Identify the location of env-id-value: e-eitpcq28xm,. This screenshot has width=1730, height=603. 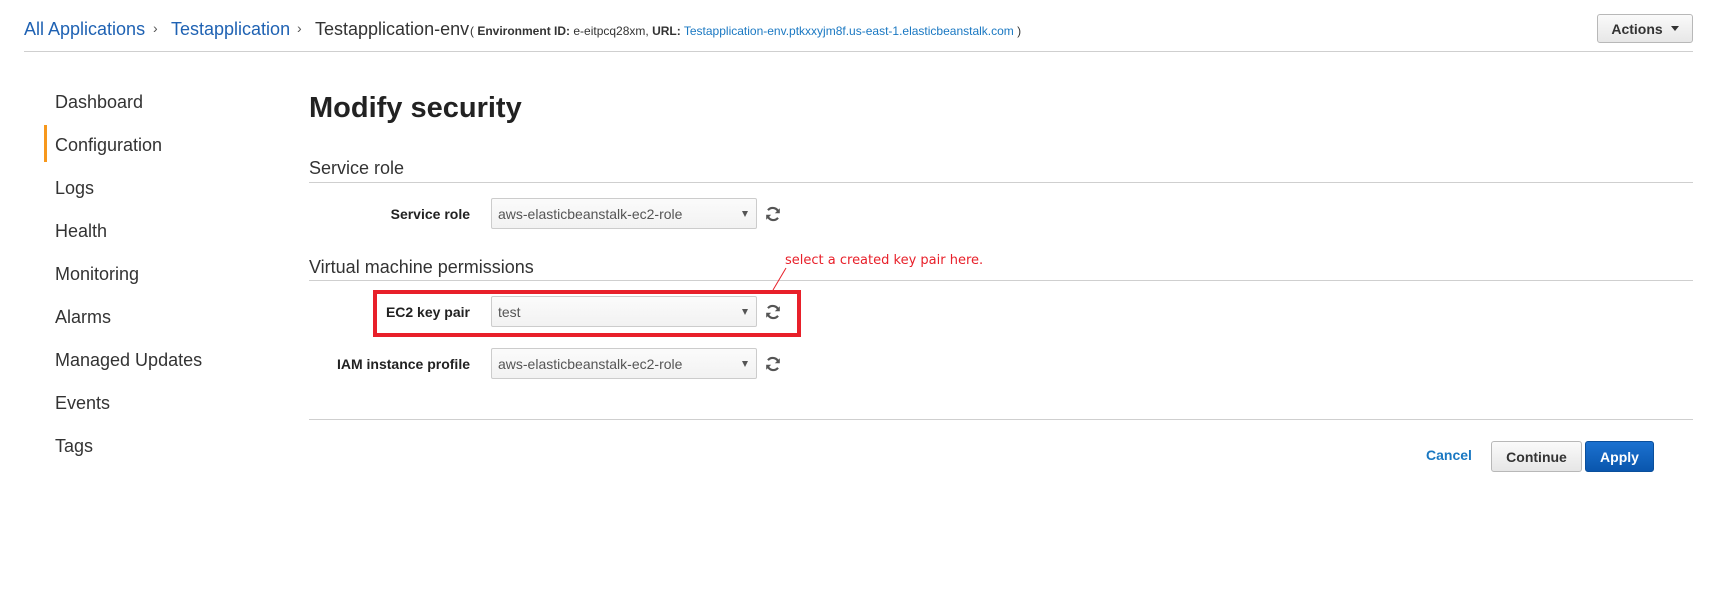
(611, 31).